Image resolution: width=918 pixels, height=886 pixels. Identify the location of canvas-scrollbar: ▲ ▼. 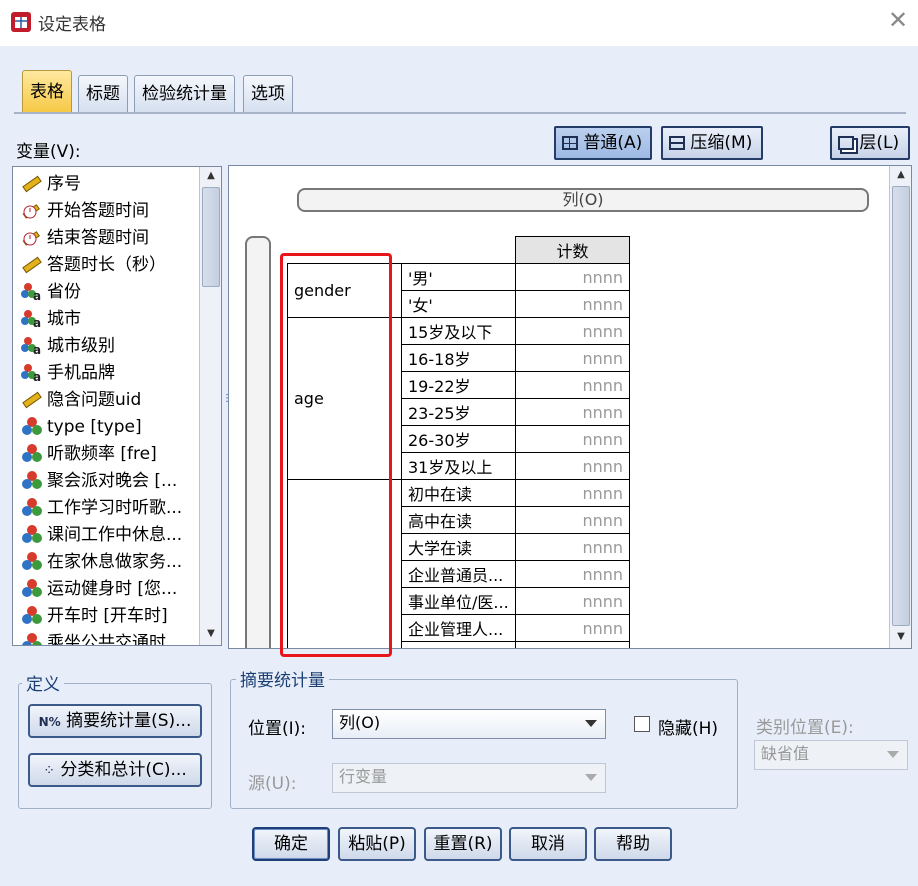
(900, 407).